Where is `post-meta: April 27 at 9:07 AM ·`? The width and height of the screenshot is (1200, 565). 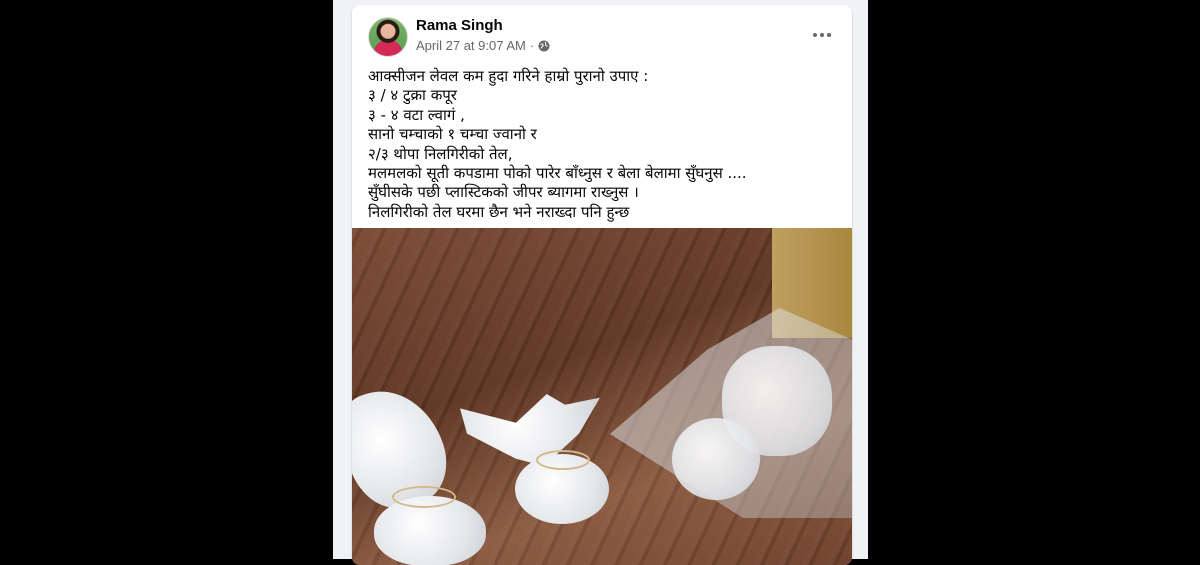
post-meta: April 27 at 9:07 AM · is located at coordinates (483, 45).